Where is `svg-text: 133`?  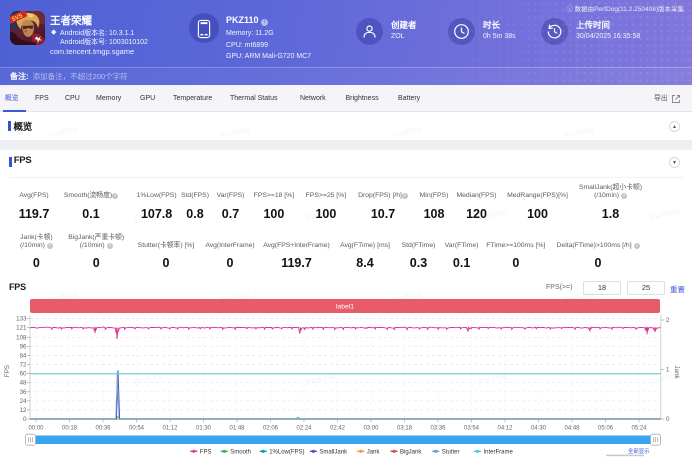 svg-text: 133 is located at coordinates (21, 318).